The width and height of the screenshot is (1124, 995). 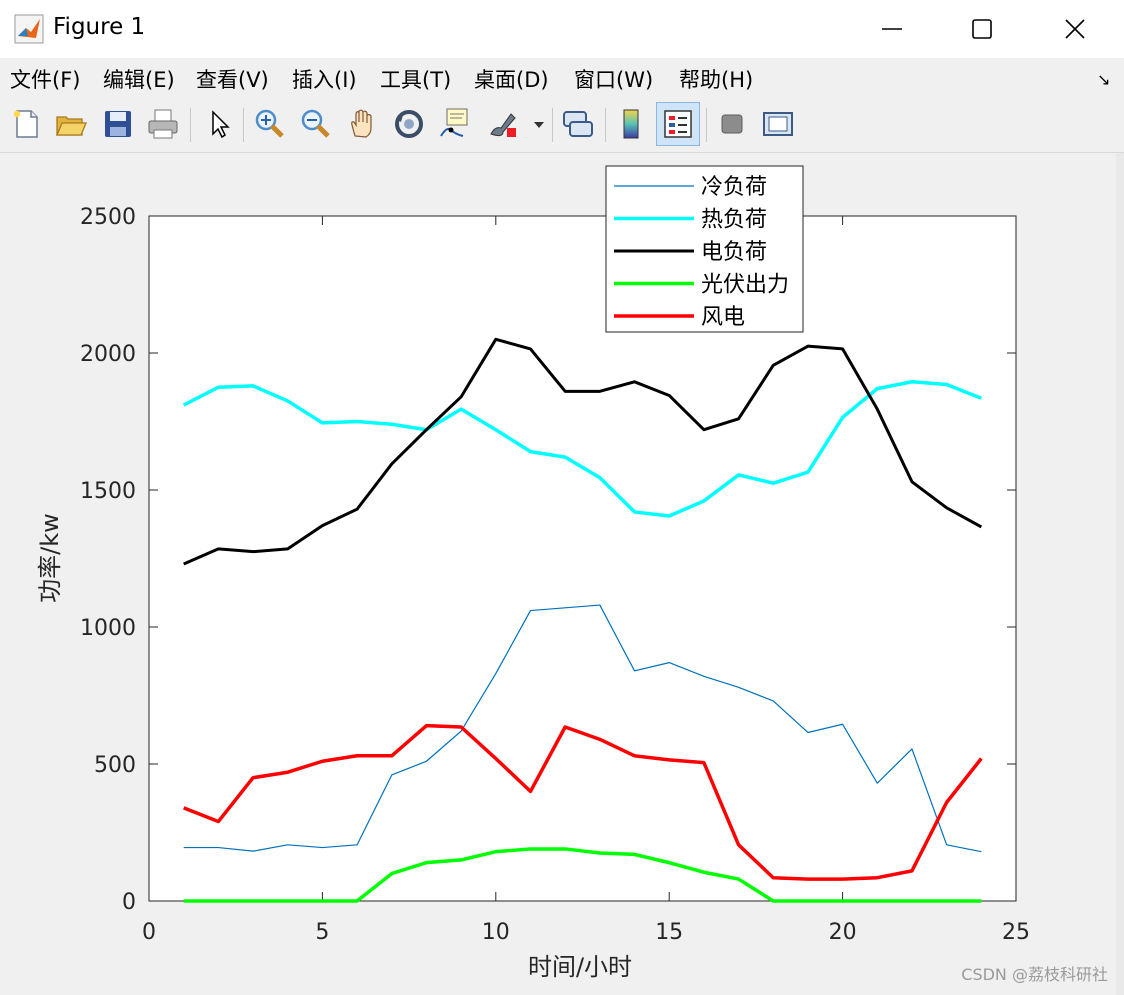 I want to click on y-tick-label: 2500, so click(x=108, y=217).